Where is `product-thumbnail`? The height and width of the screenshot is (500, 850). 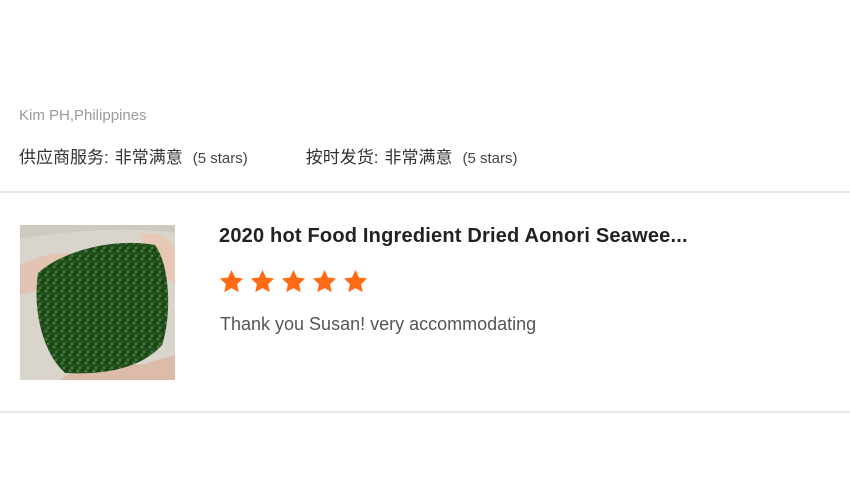
product-thumbnail is located at coordinates (97, 302).